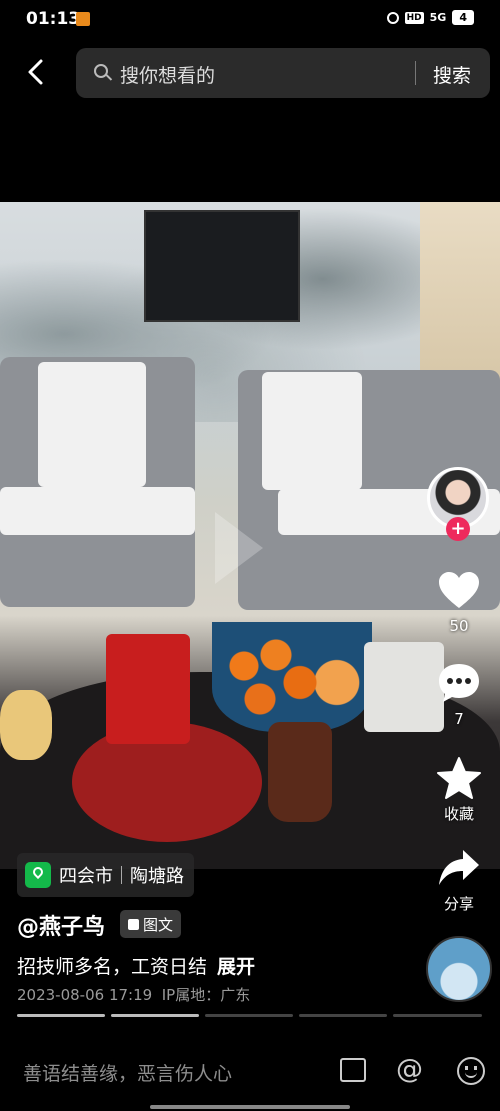 The height and width of the screenshot is (1111, 500). What do you see at coordinates (300, 772) in the screenshot?
I see `glass-jar` at bounding box center [300, 772].